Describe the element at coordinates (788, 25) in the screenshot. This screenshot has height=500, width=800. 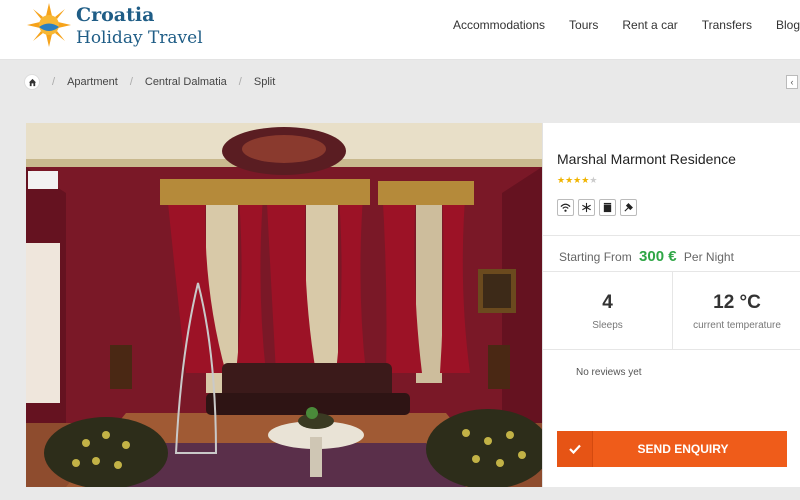
I see `nav-blog: Blog` at that location.